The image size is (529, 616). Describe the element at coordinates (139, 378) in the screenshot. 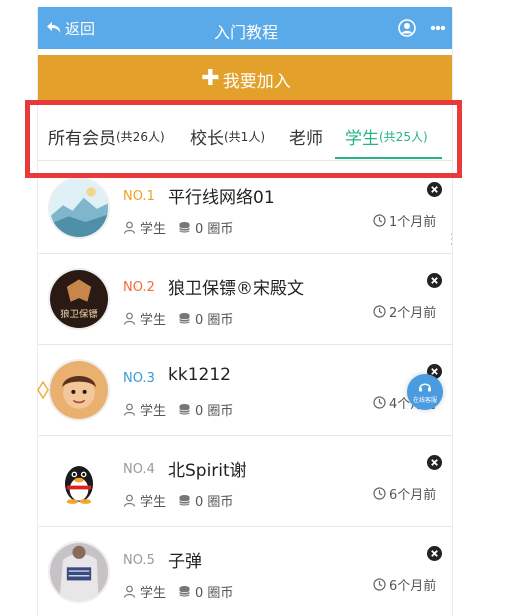

I see `rank-label: NO.3` at that location.